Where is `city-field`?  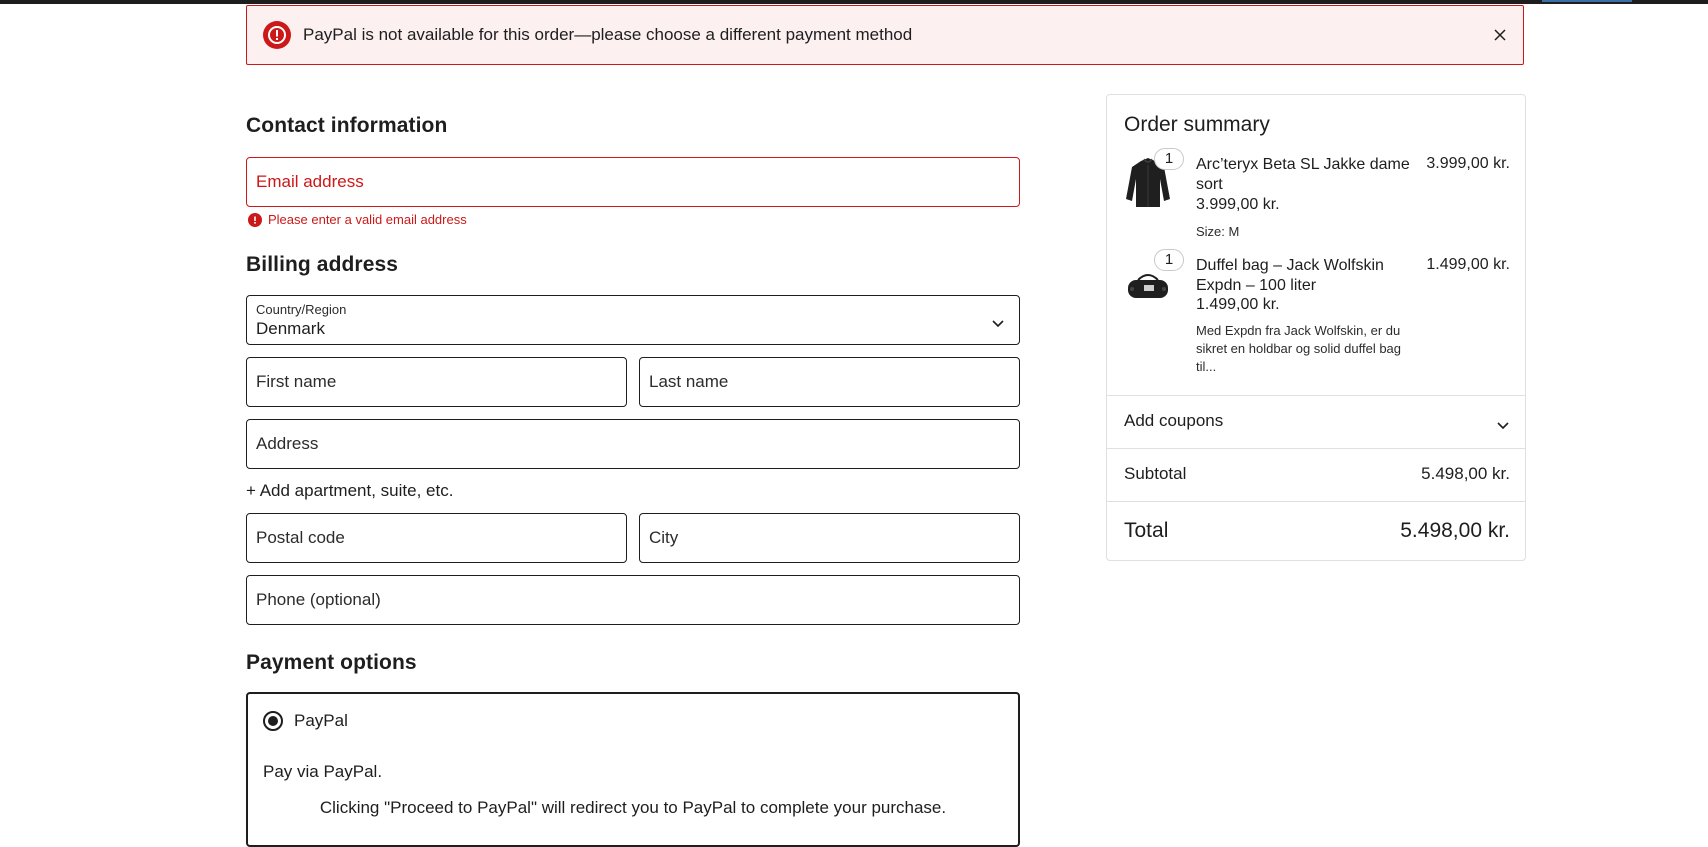 city-field is located at coordinates (829, 538).